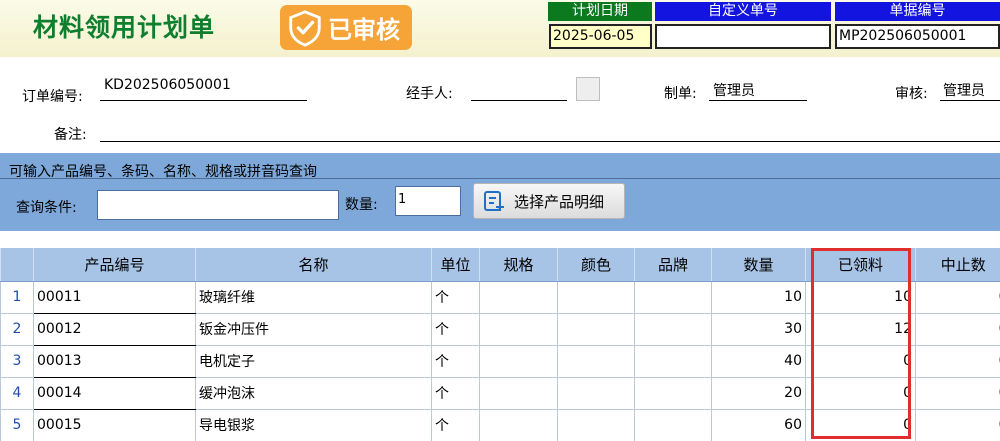 The width and height of the screenshot is (1000, 441). I want to click on col-header-index, so click(17, 265).